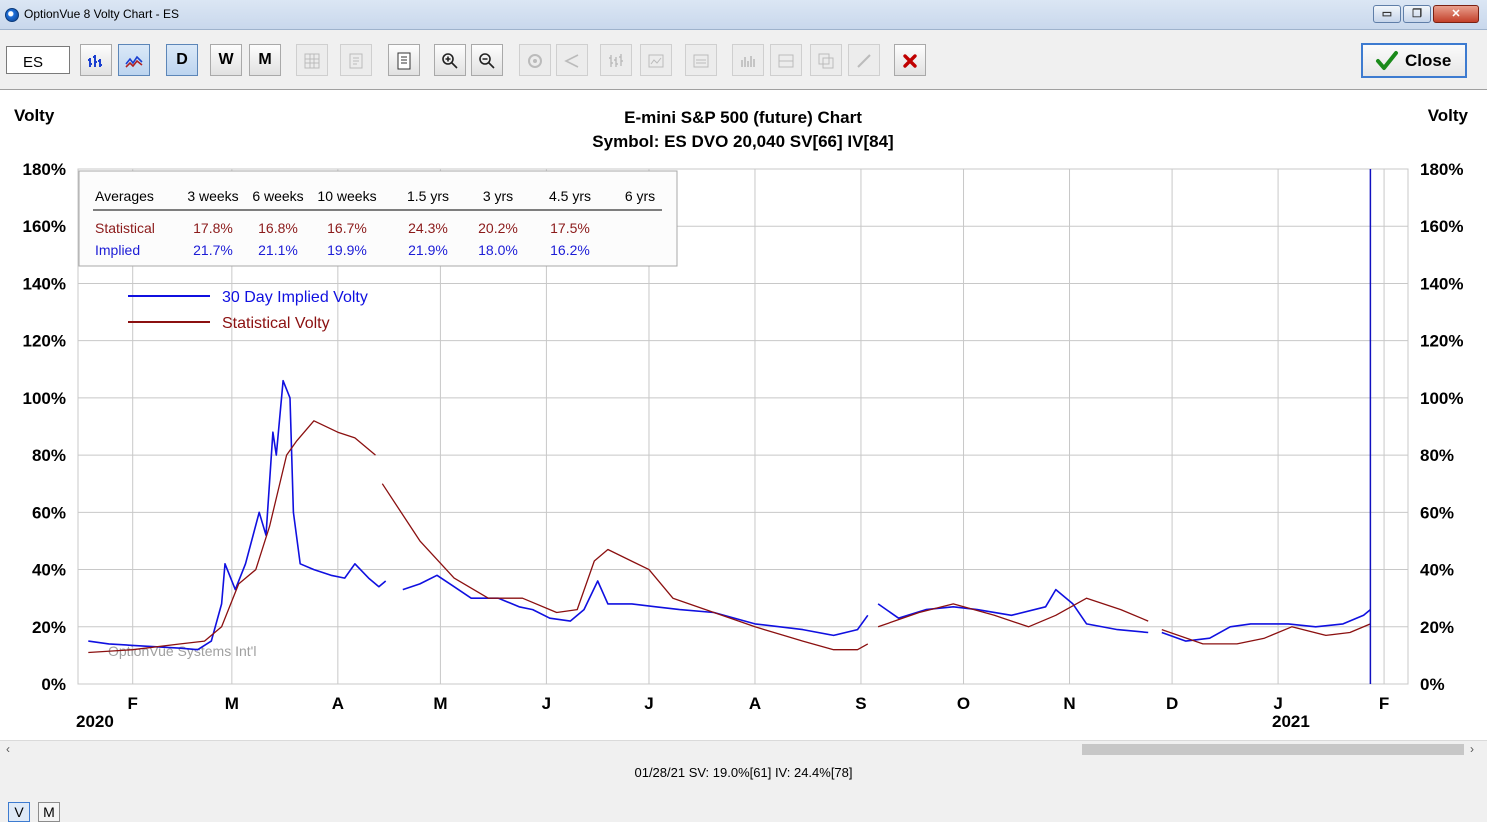  What do you see at coordinates (101, 14) in the screenshot?
I see `window-title: OptionVue 8 Volty Chart - ES` at bounding box center [101, 14].